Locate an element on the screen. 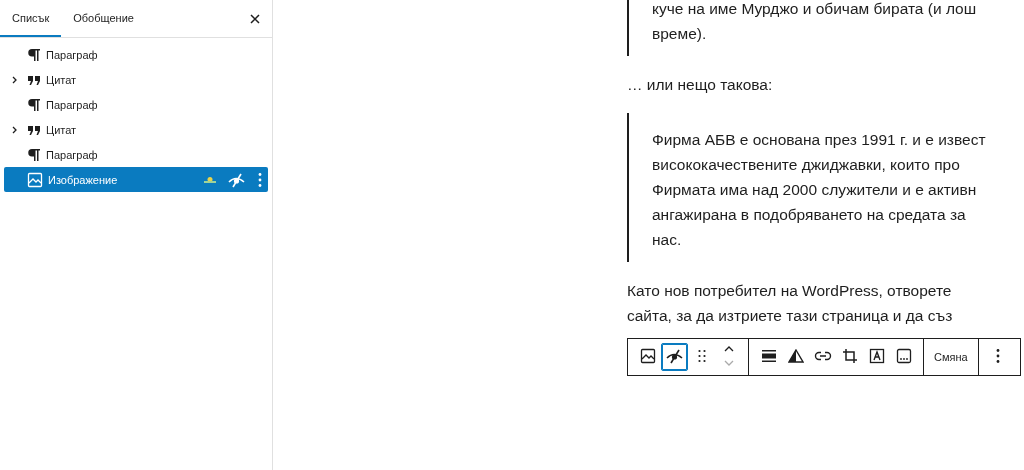 This screenshot has height=470, width=1024. replace-button: Смяна is located at coordinates (951, 357).